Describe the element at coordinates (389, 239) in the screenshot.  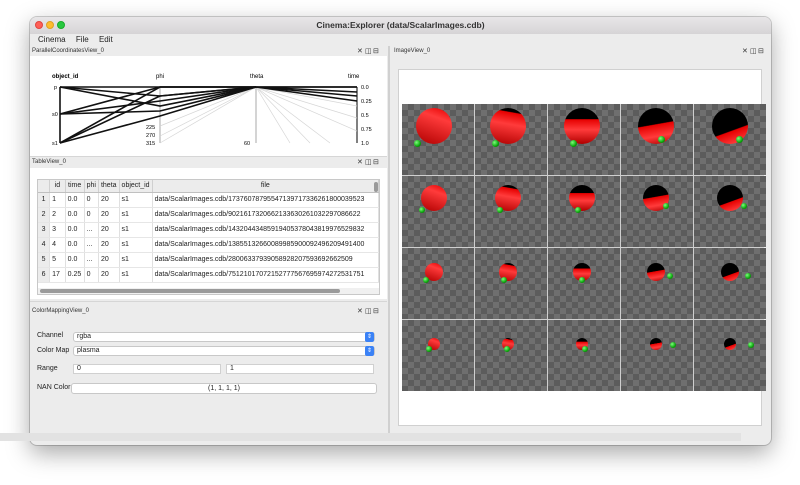
I see `panel-splitter` at that location.